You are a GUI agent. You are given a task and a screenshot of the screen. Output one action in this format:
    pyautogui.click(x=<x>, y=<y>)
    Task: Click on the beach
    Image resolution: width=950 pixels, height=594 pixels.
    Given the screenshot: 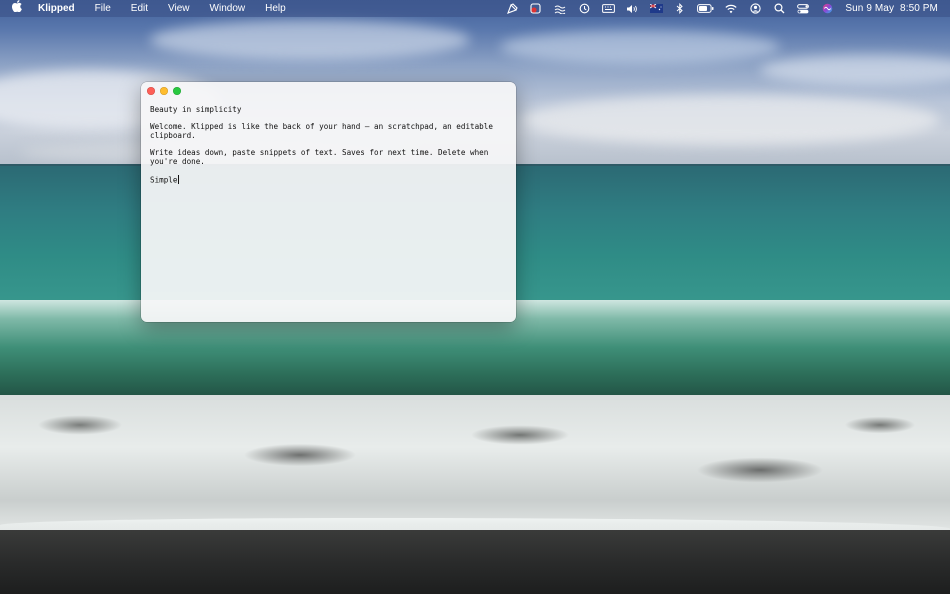 What is the action you would take?
    pyautogui.click(x=475, y=562)
    